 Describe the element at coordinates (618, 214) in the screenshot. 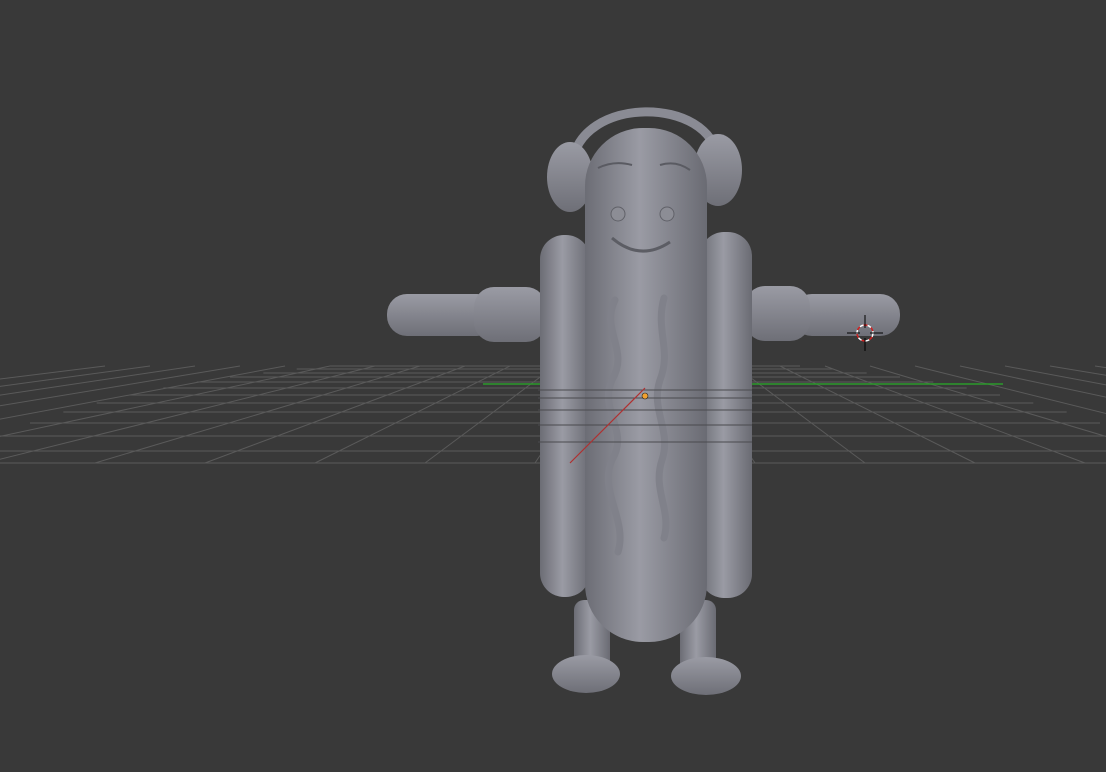

I see `left-eye` at that location.